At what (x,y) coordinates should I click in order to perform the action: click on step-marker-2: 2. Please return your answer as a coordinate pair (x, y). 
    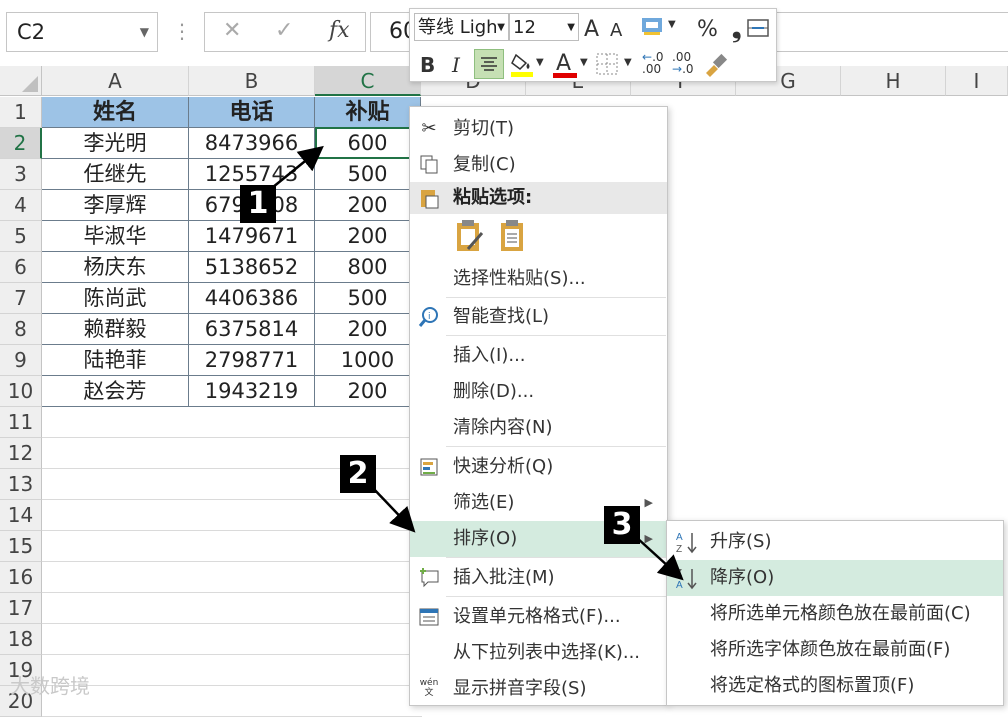
    Looking at the image, I should click on (358, 474).